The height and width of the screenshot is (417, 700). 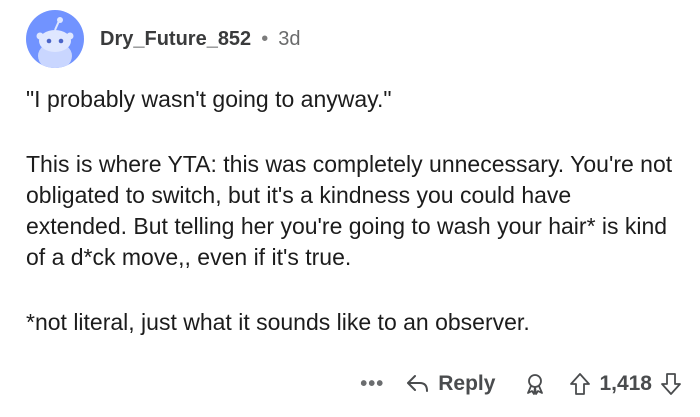 I want to click on reply-label: Reply, so click(x=467, y=383).